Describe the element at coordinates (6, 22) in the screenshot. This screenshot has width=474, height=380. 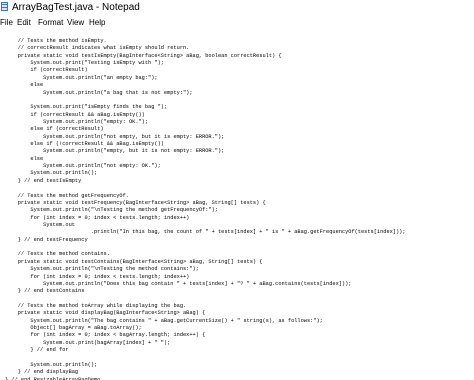
I see `menu-file: File` at that location.